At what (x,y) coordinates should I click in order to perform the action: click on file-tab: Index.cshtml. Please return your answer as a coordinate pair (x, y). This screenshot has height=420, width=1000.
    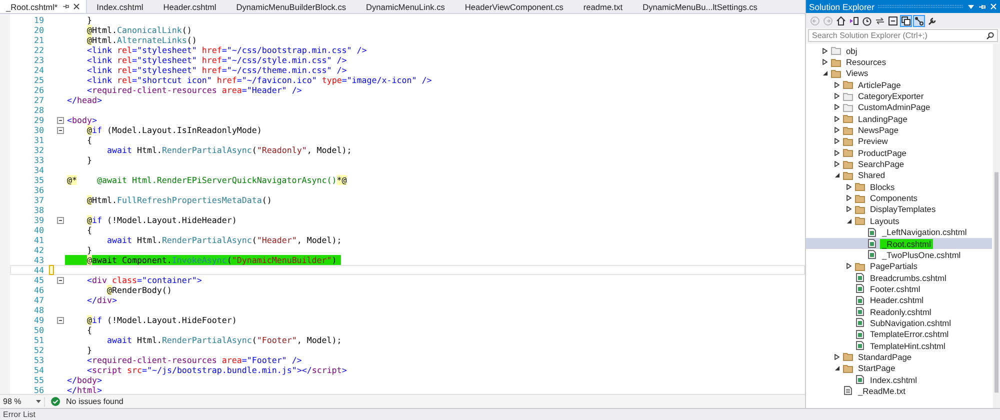
    Looking at the image, I should click on (120, 6).